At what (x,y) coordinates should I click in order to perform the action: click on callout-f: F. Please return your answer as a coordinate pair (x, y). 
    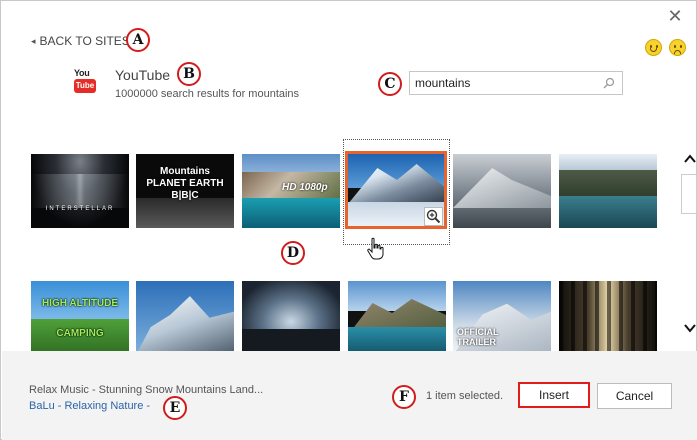
    Looking at the image, I should click on (404, 397).